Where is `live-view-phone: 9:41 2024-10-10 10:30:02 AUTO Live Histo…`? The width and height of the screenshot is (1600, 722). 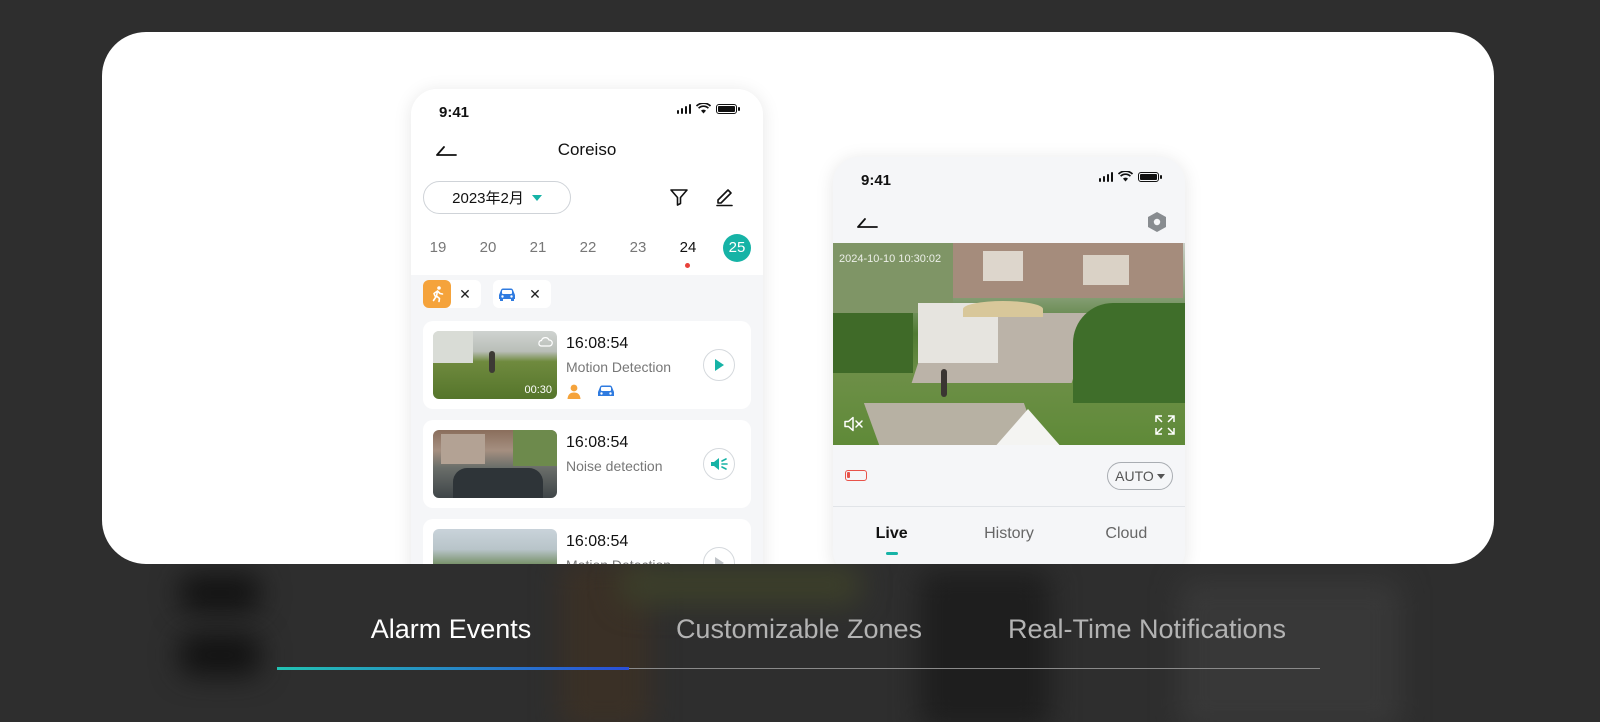
live-view-phone: 9:41 2024-10-10 10:30:02 AUTO Live Histo… is located at coordinates (1009, 360).